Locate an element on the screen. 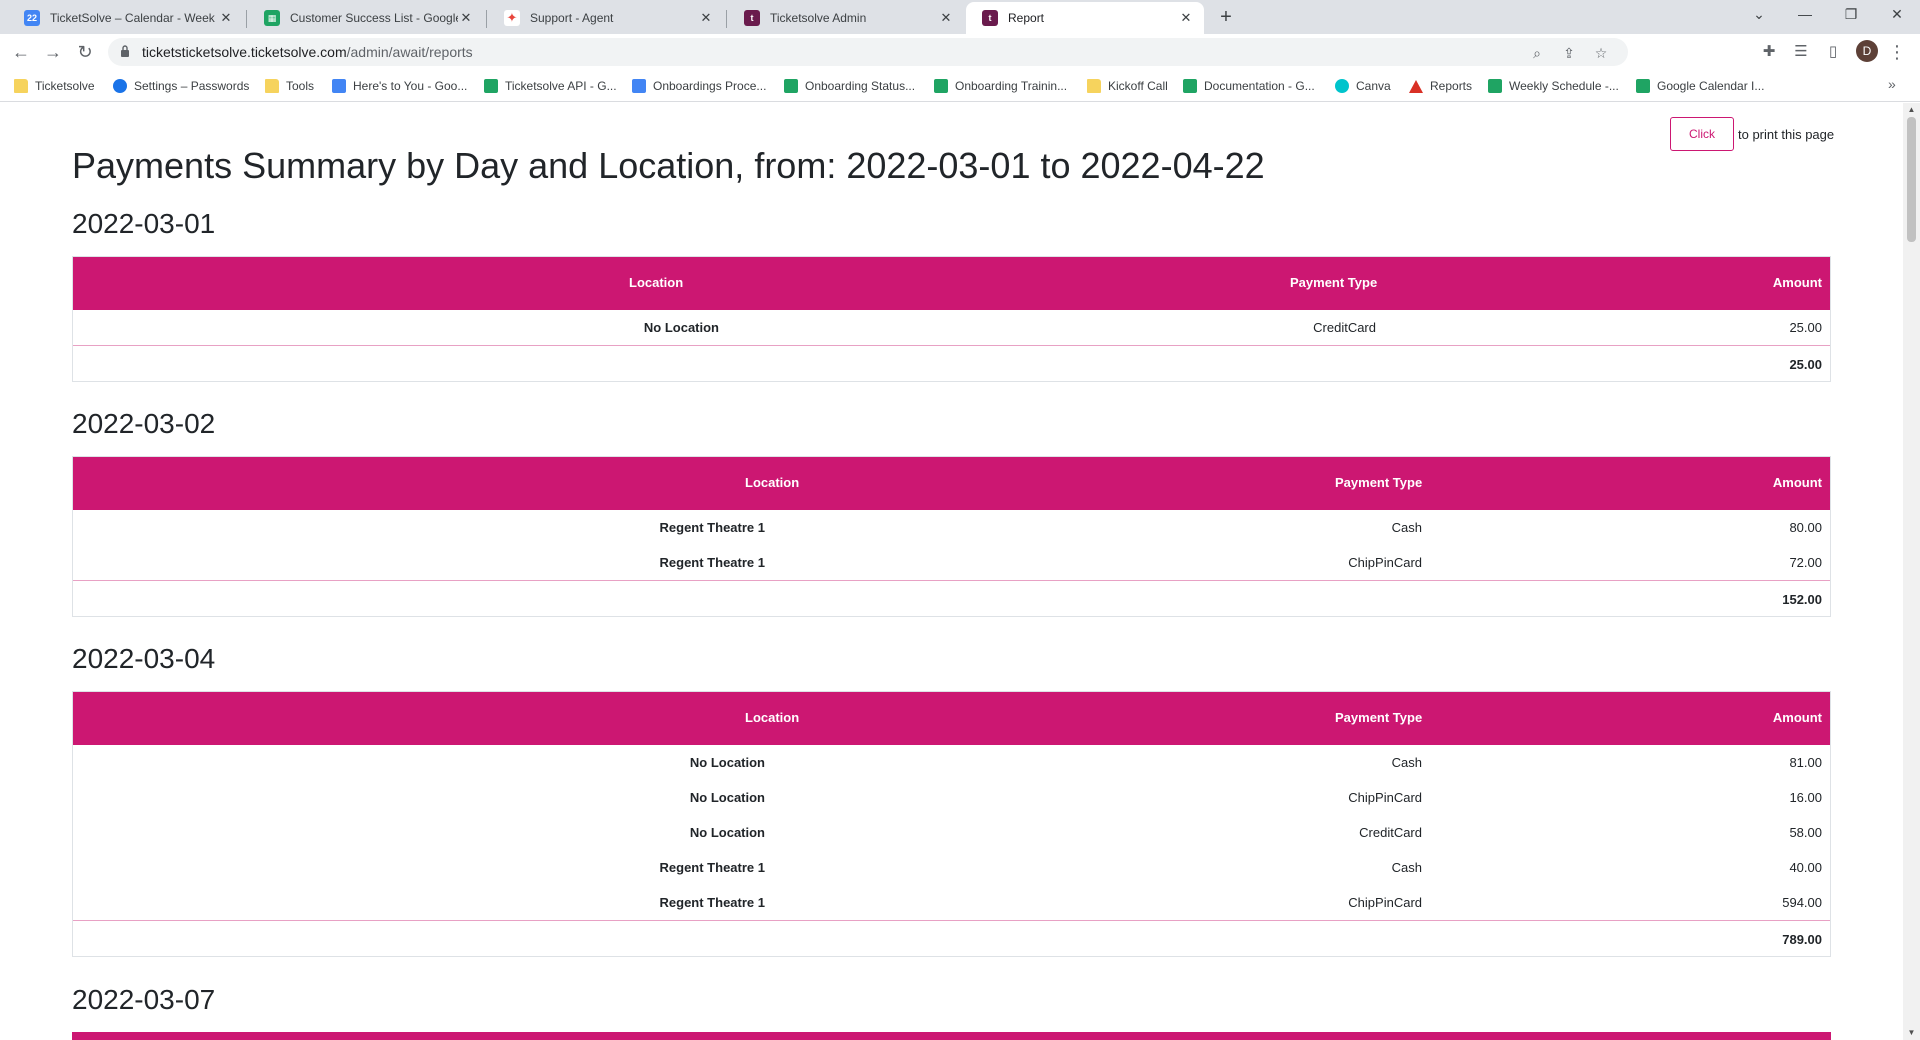 The width and height of the screenshot is (1920, 1040). row-payment-type: Cash is located at coordinates (1406, 762).